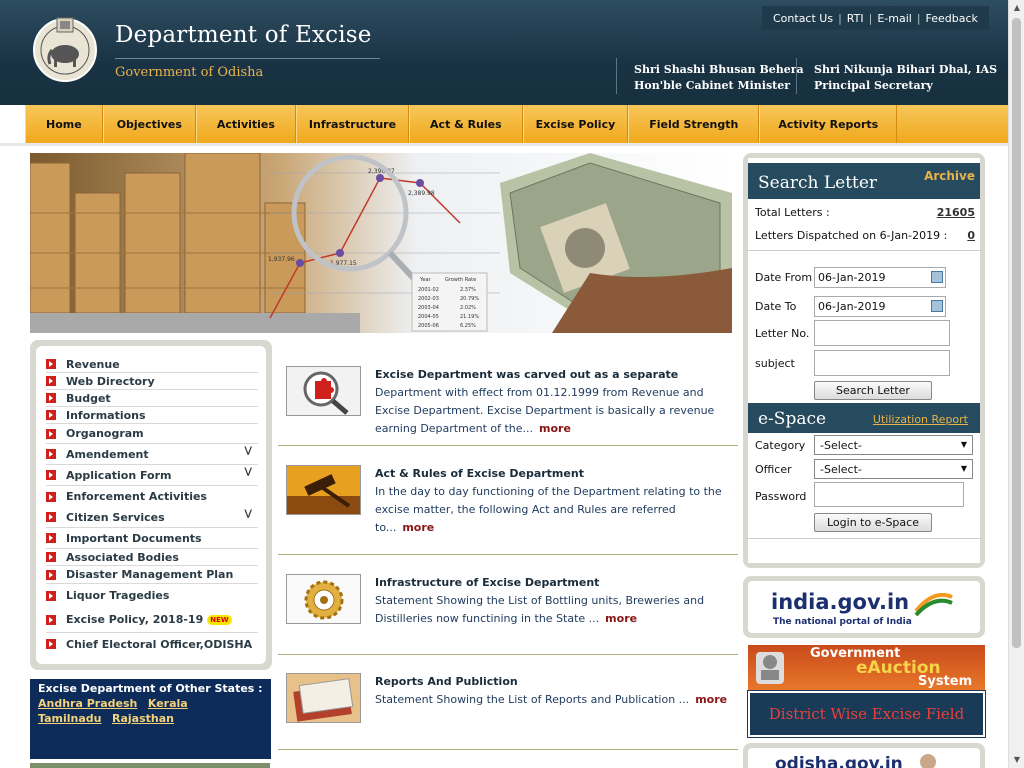 This screenshot has width=1024, height=768. I want to click on letter-no-input, so click(882, 333).